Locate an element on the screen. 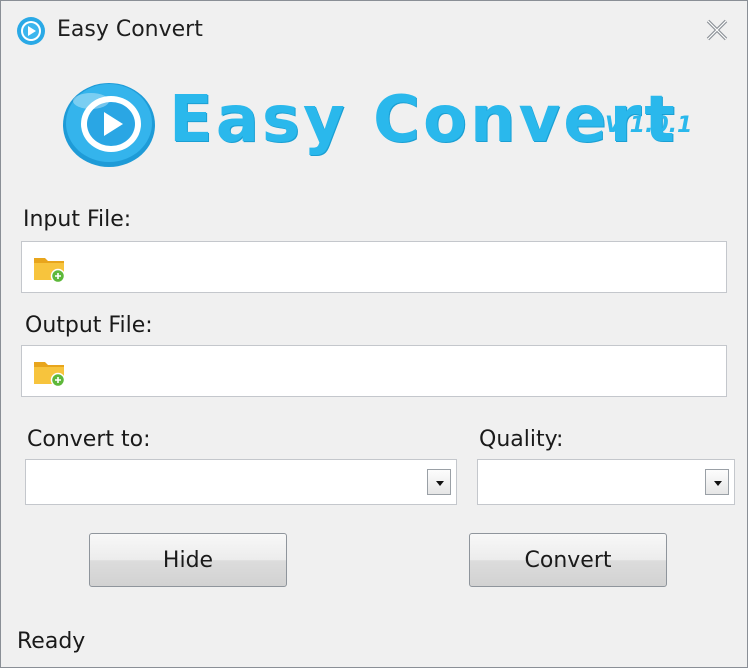 This screenshot has width=750, height=670. logo-version: V 1.0.1 is located at coordinates (649, 125).